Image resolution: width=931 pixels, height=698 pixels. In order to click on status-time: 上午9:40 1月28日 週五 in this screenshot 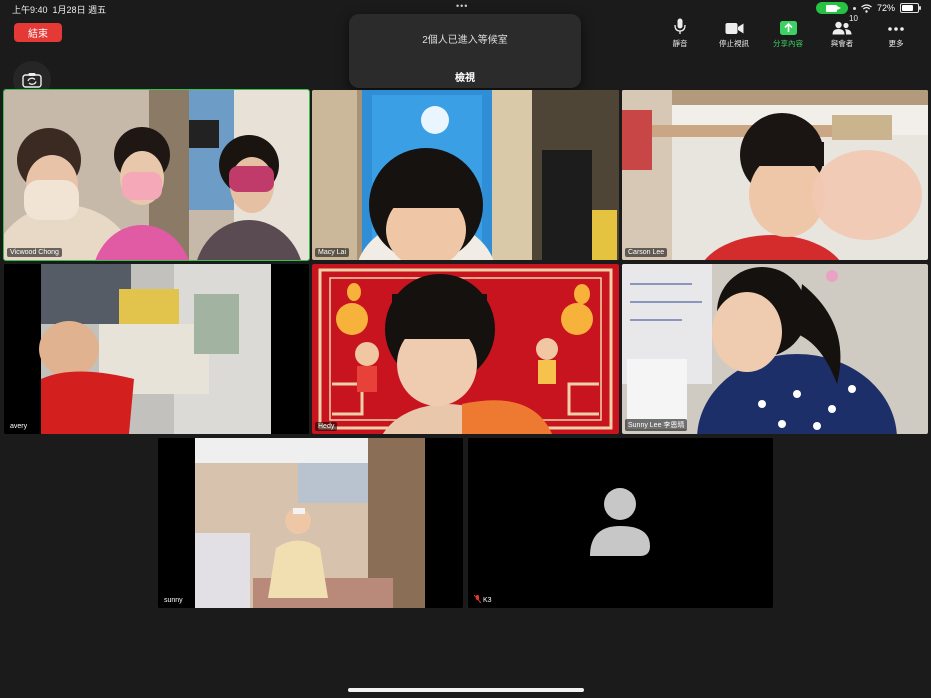, I will do `click(59, 10)`.